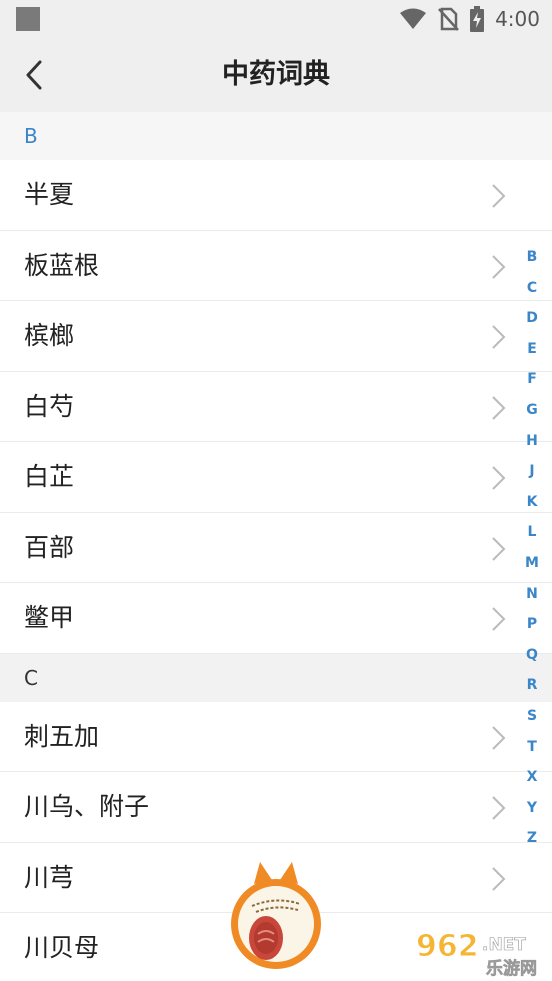  What do you see at coordinates (477, 19) in the screenshot?
I see `battery-charging-icon` at bounding box center [477, 19].